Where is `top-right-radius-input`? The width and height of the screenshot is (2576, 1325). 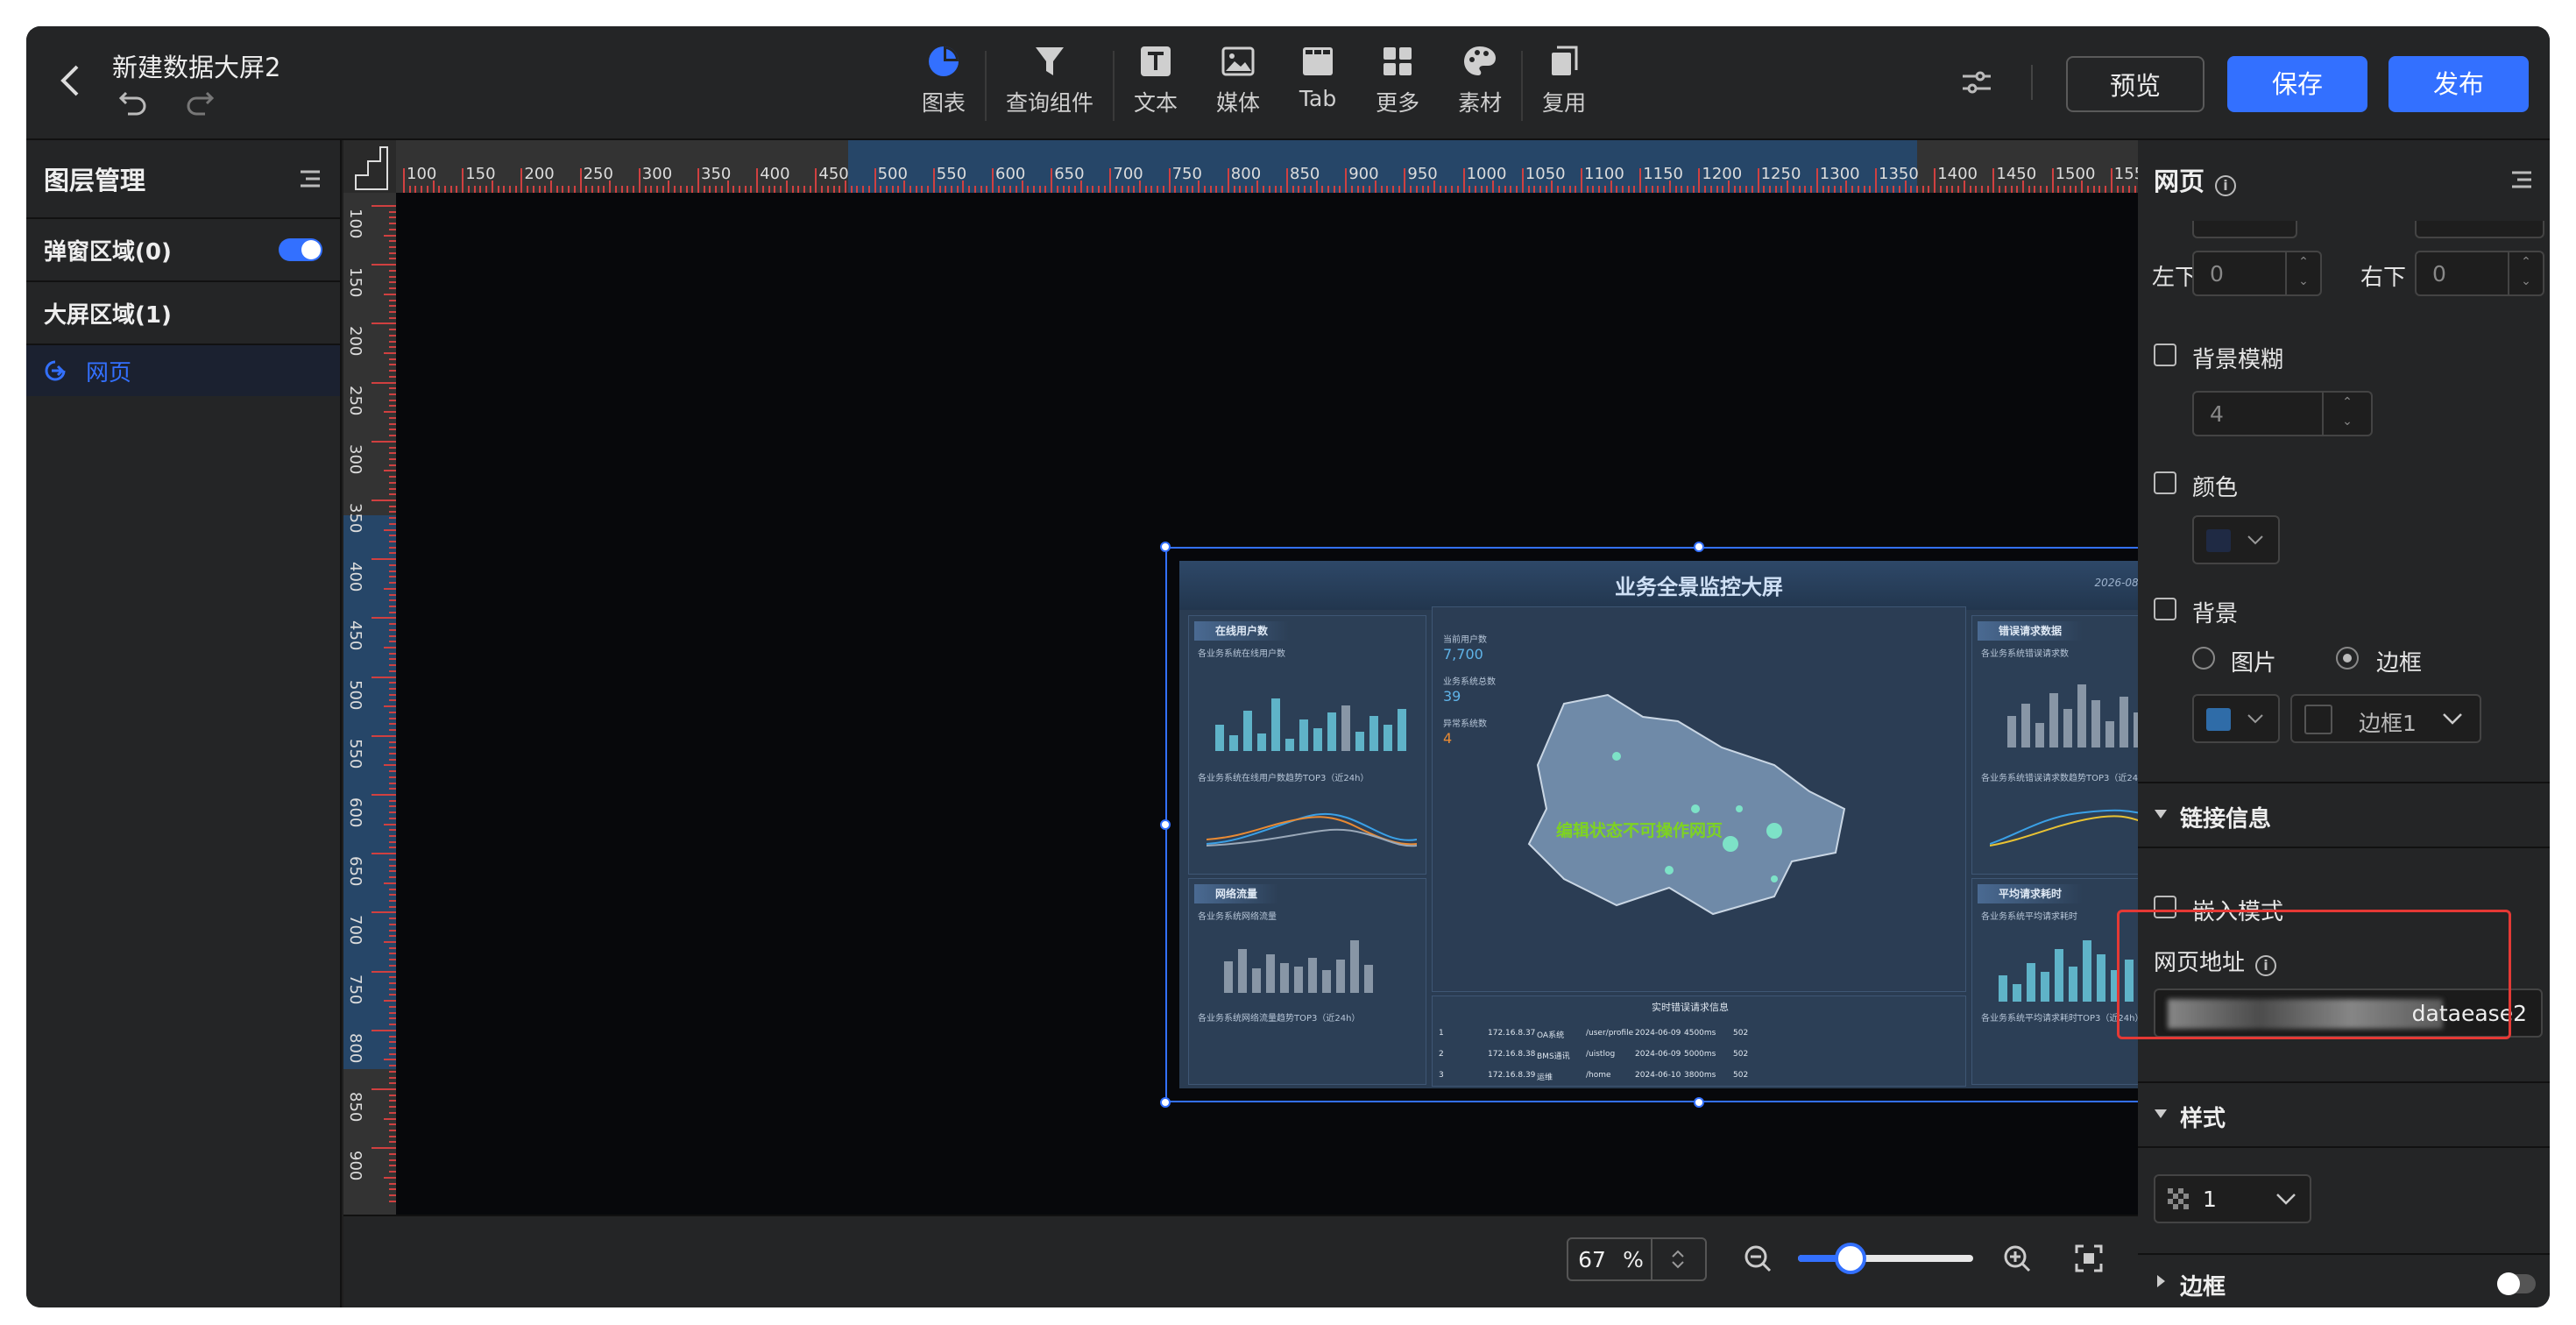 top-right-radius-input is located at coordinates (2479, 229).